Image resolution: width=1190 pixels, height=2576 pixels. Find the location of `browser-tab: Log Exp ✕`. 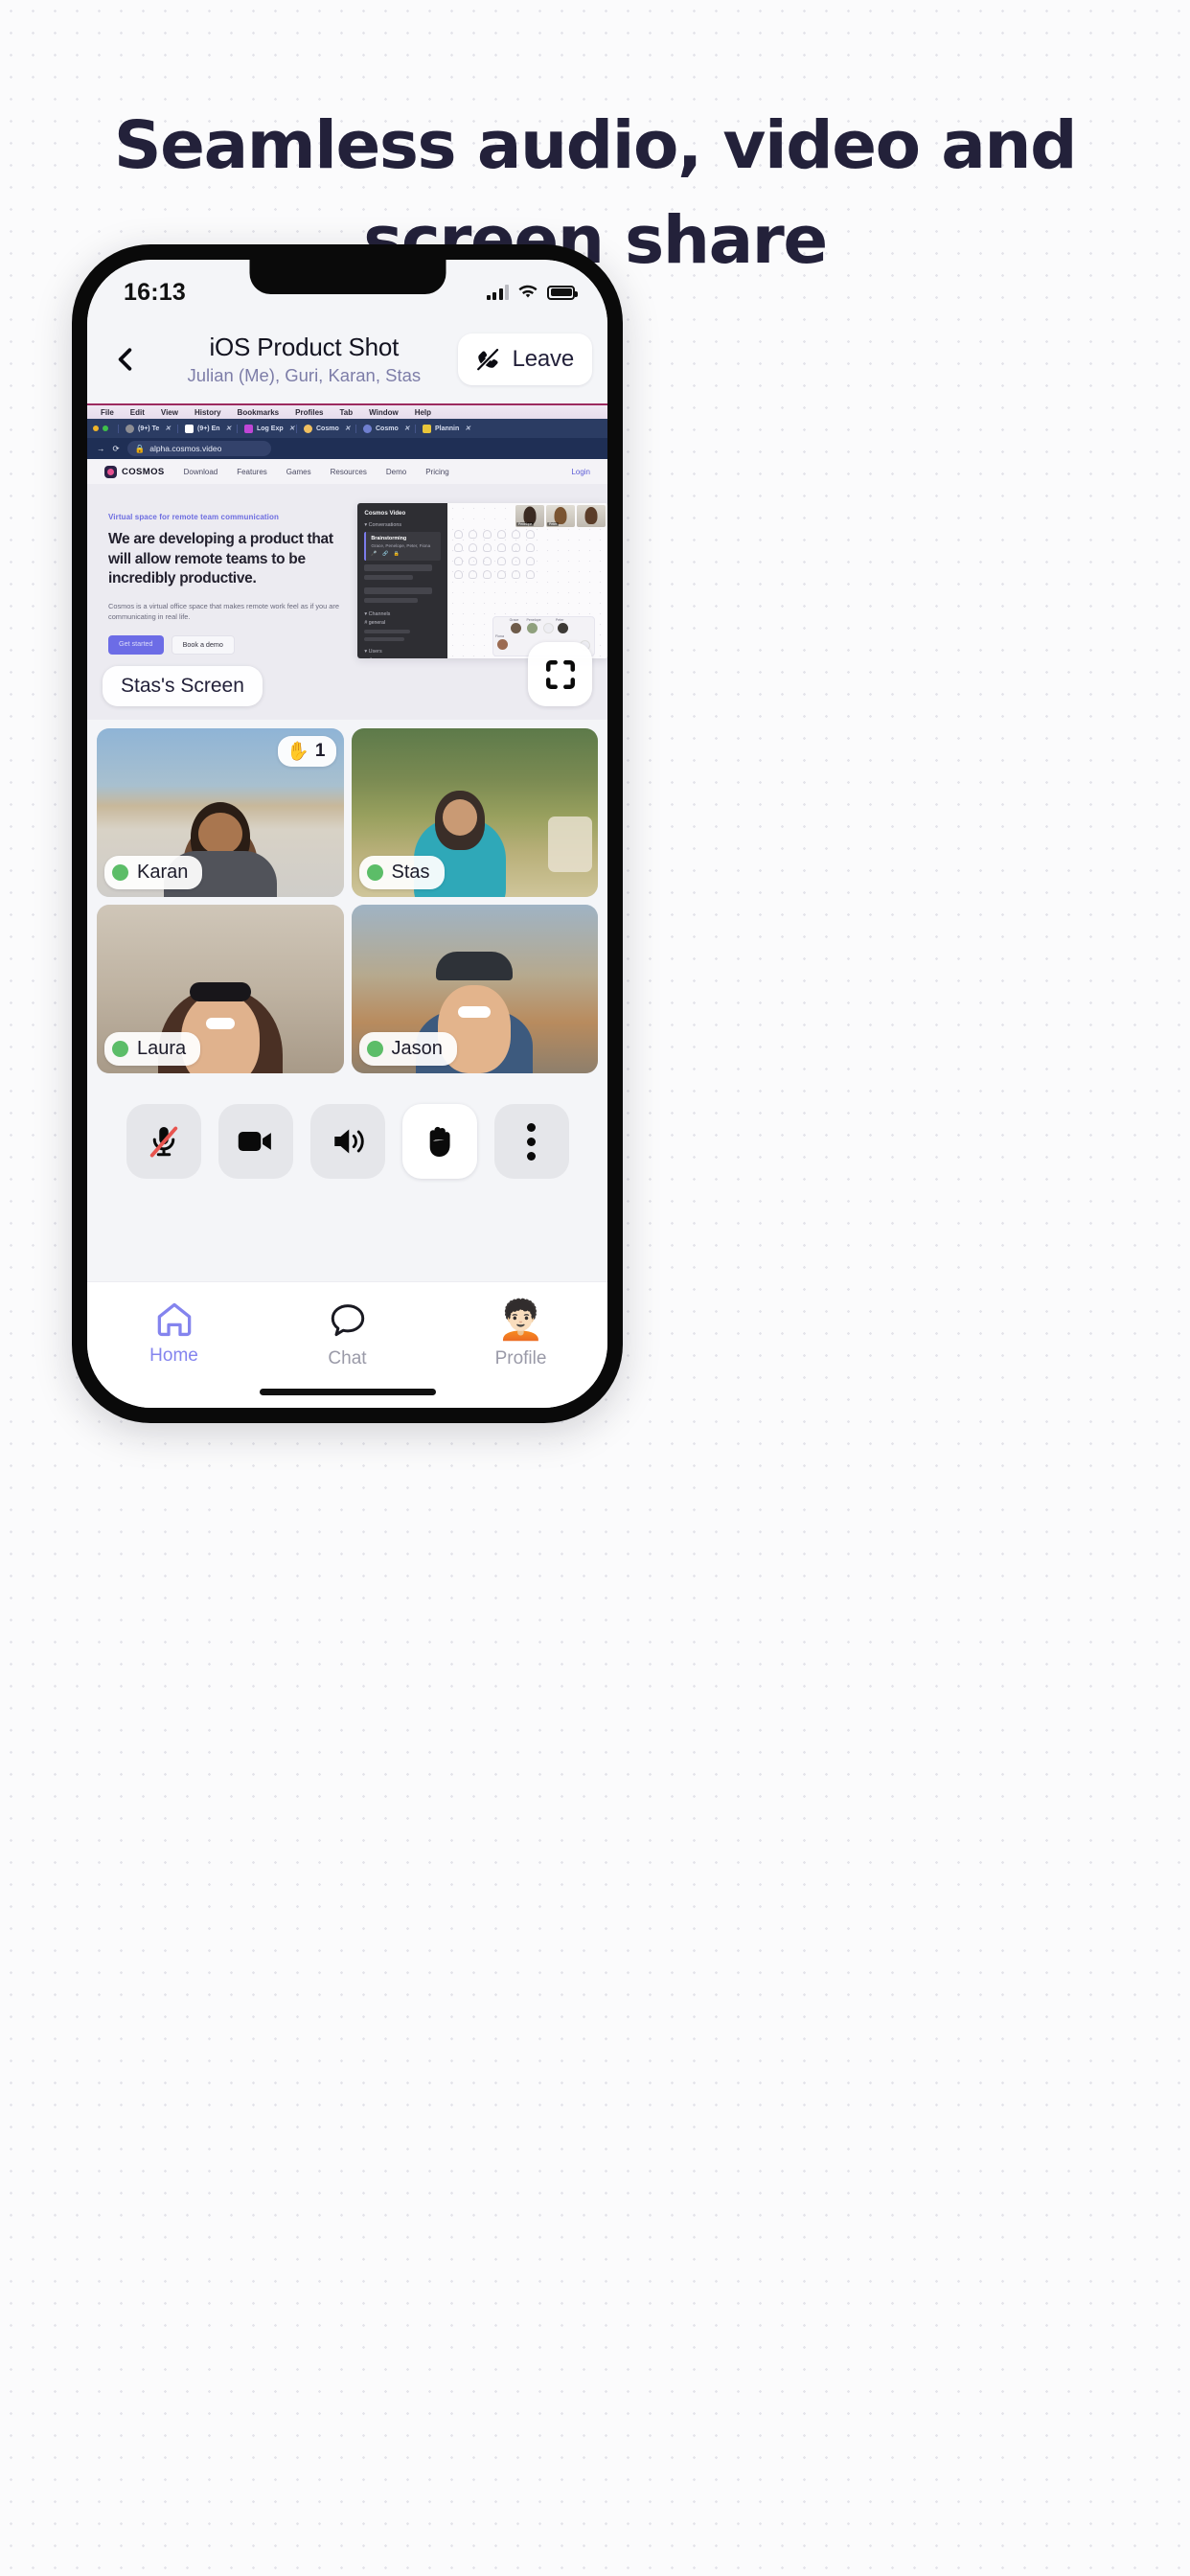

browser-tab: Log Exp ✕ is located at coordinates (266, 428).